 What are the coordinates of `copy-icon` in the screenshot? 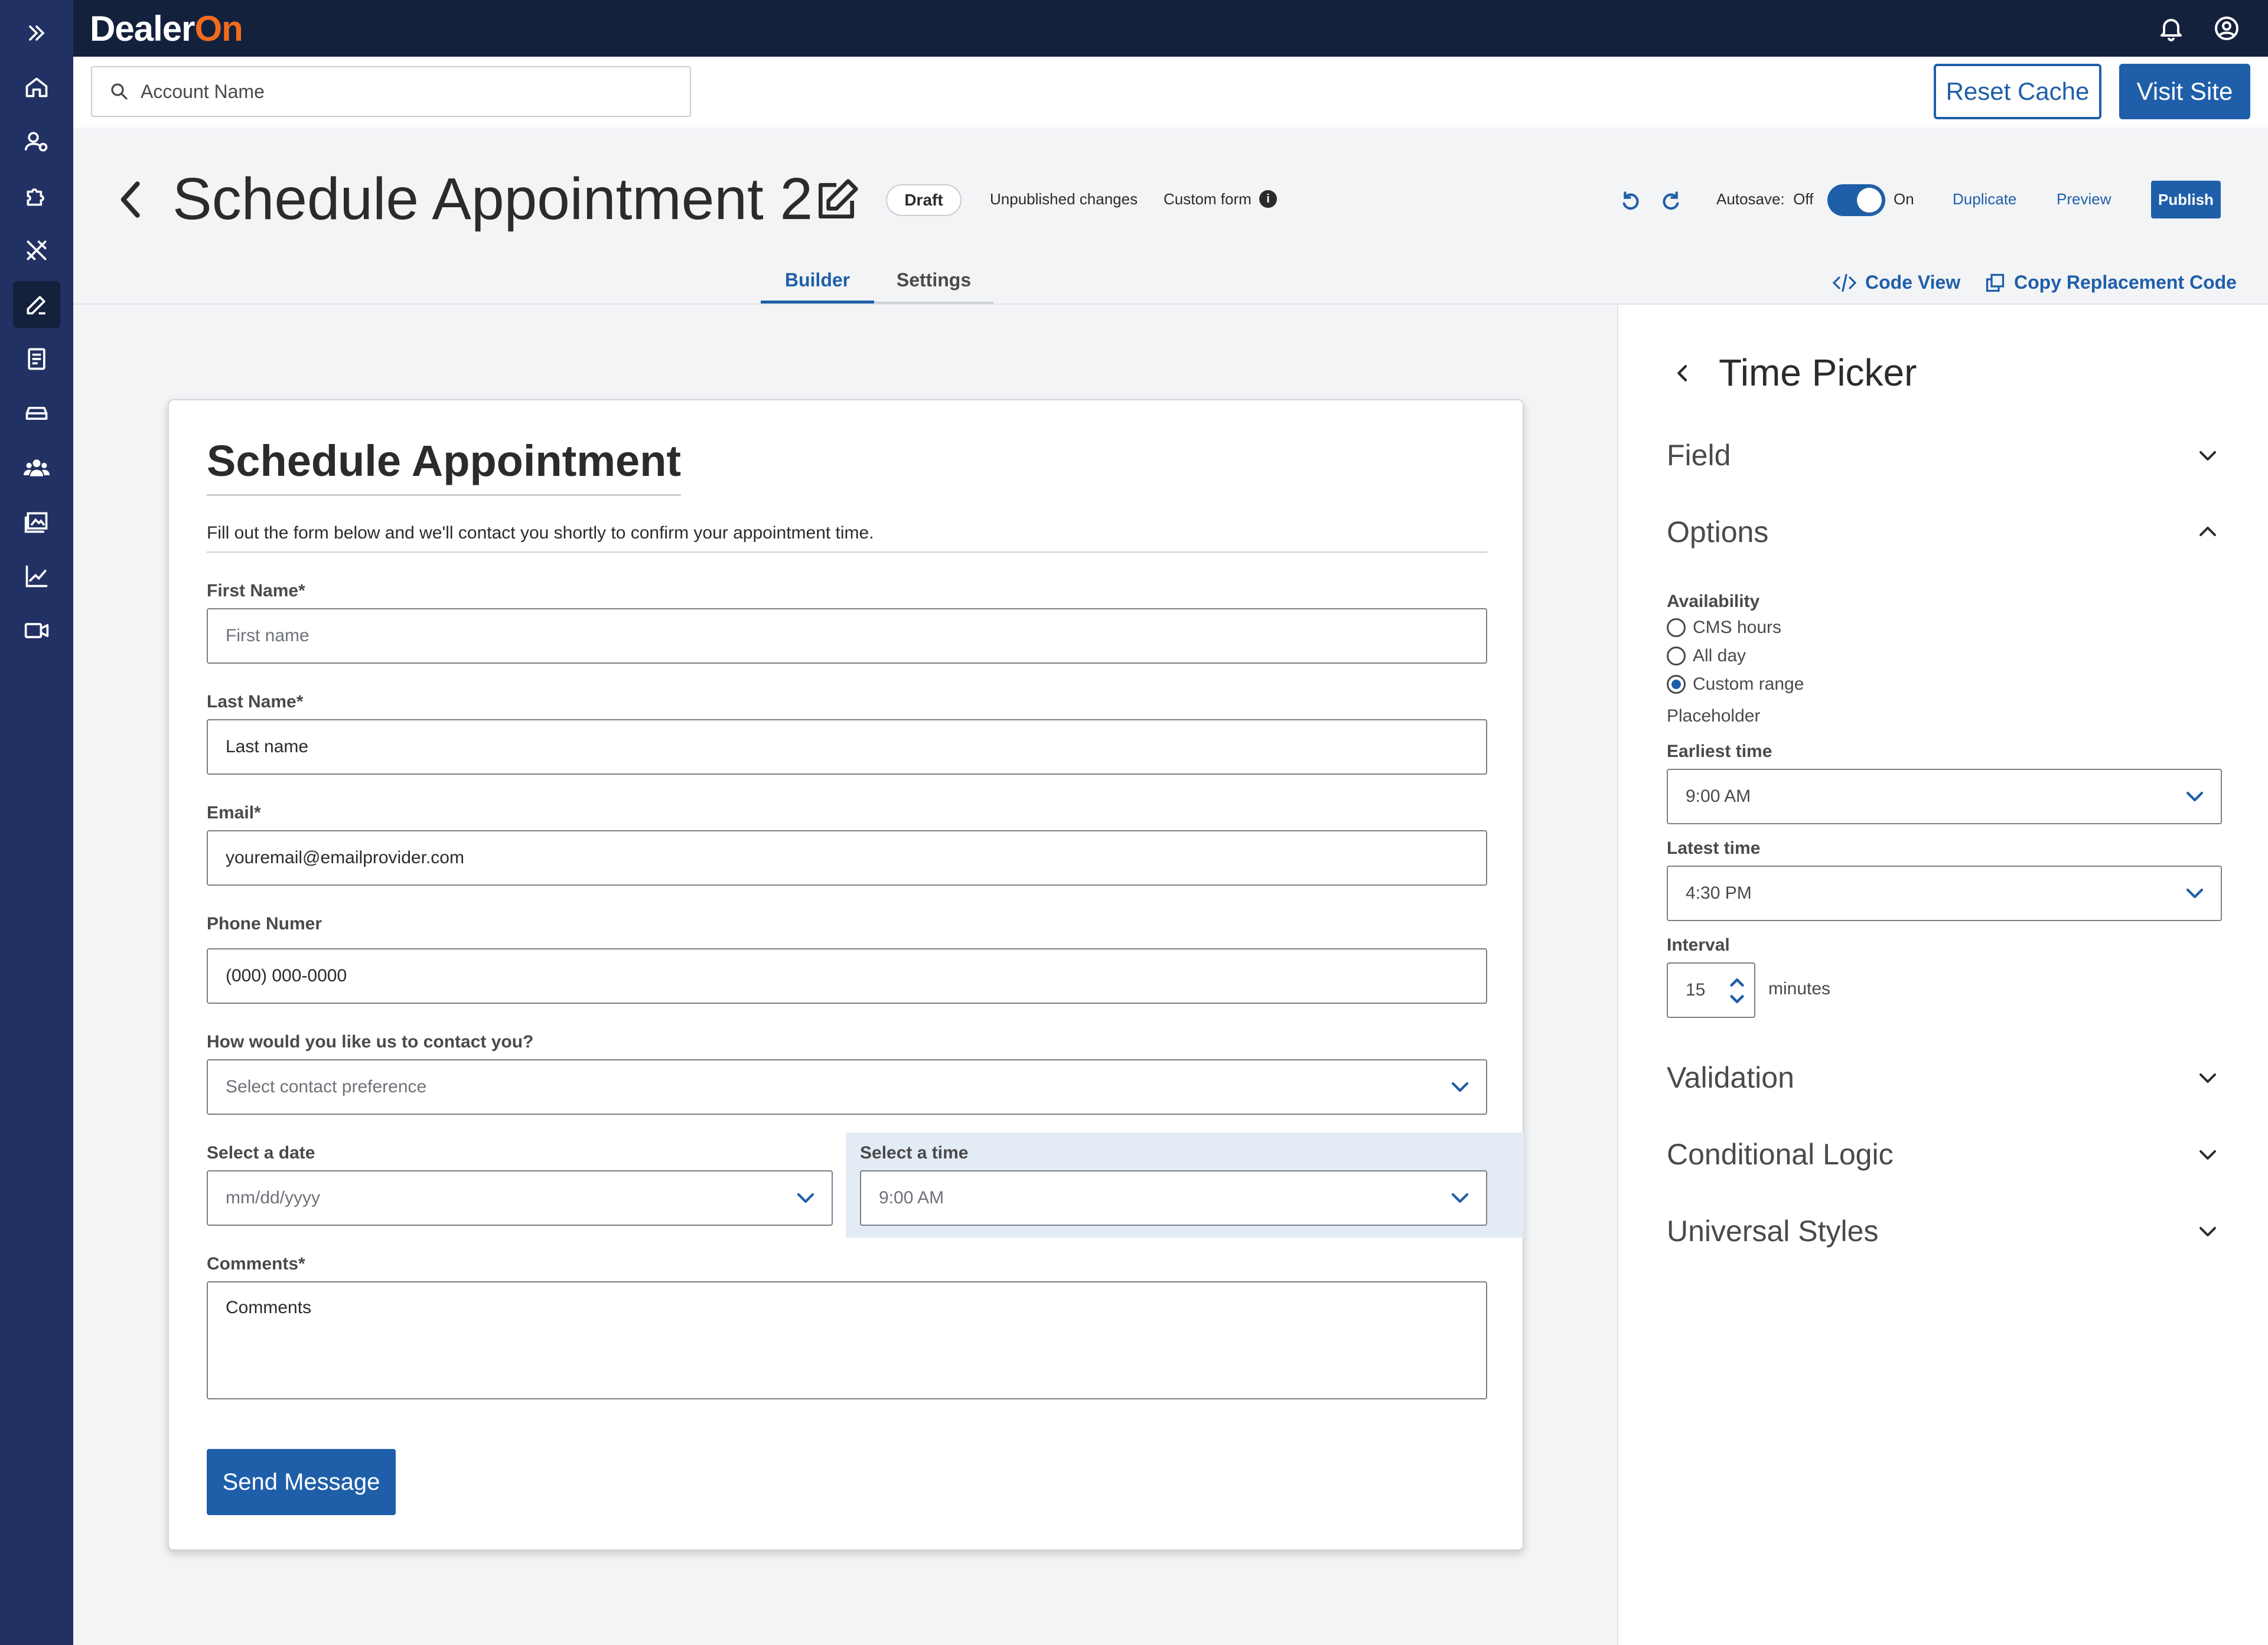 It's located at (1995, 282).